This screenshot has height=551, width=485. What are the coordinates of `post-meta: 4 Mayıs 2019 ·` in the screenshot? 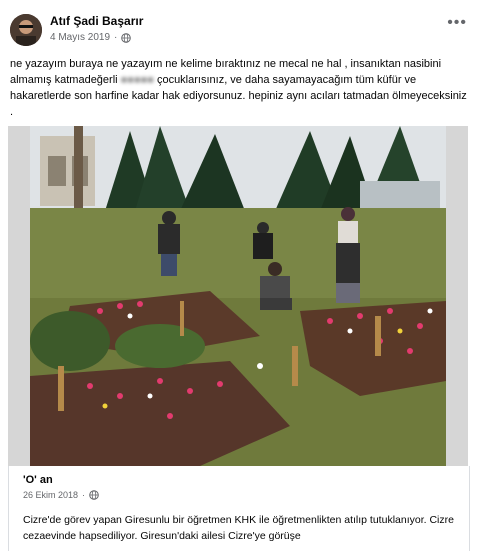 It's located at (91, 37).